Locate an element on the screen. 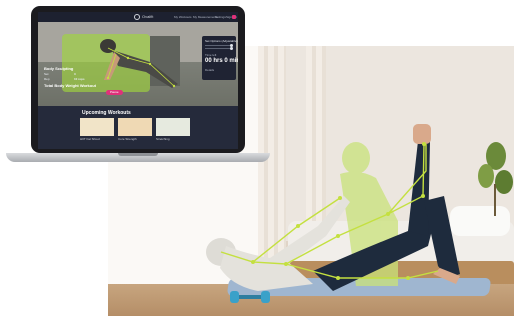 The height and width of the screenshot is (316, 514). stats-total: Total Body Weight Workout is located at coordinates (70, 85).